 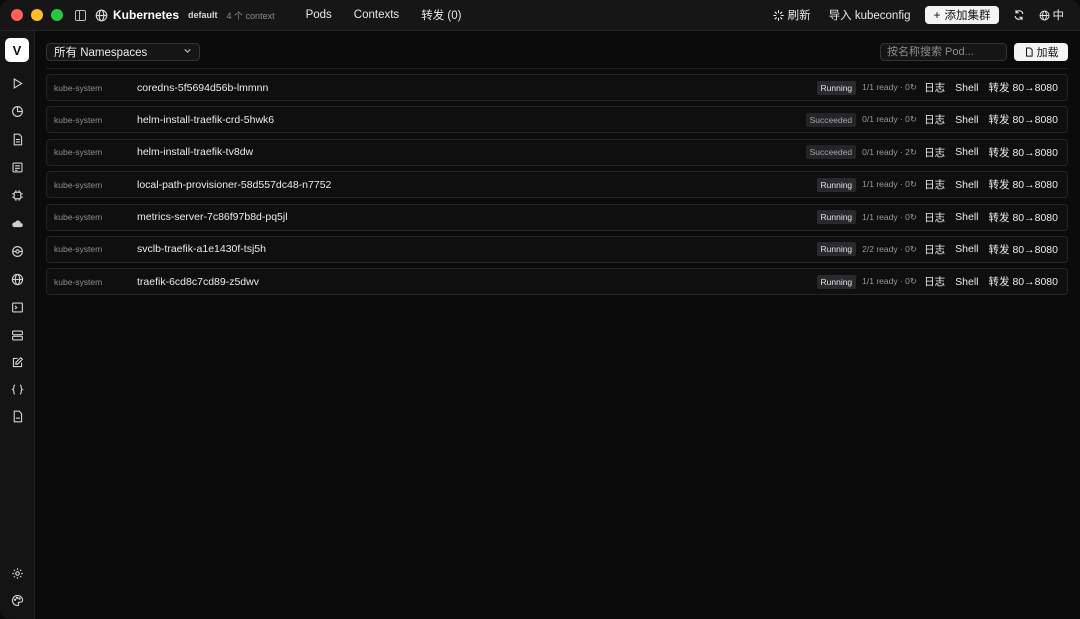 What do you see at coordinates (57, 15) in the screenshot?
I see `maximize-window-button` at bounding box center [57, 15].